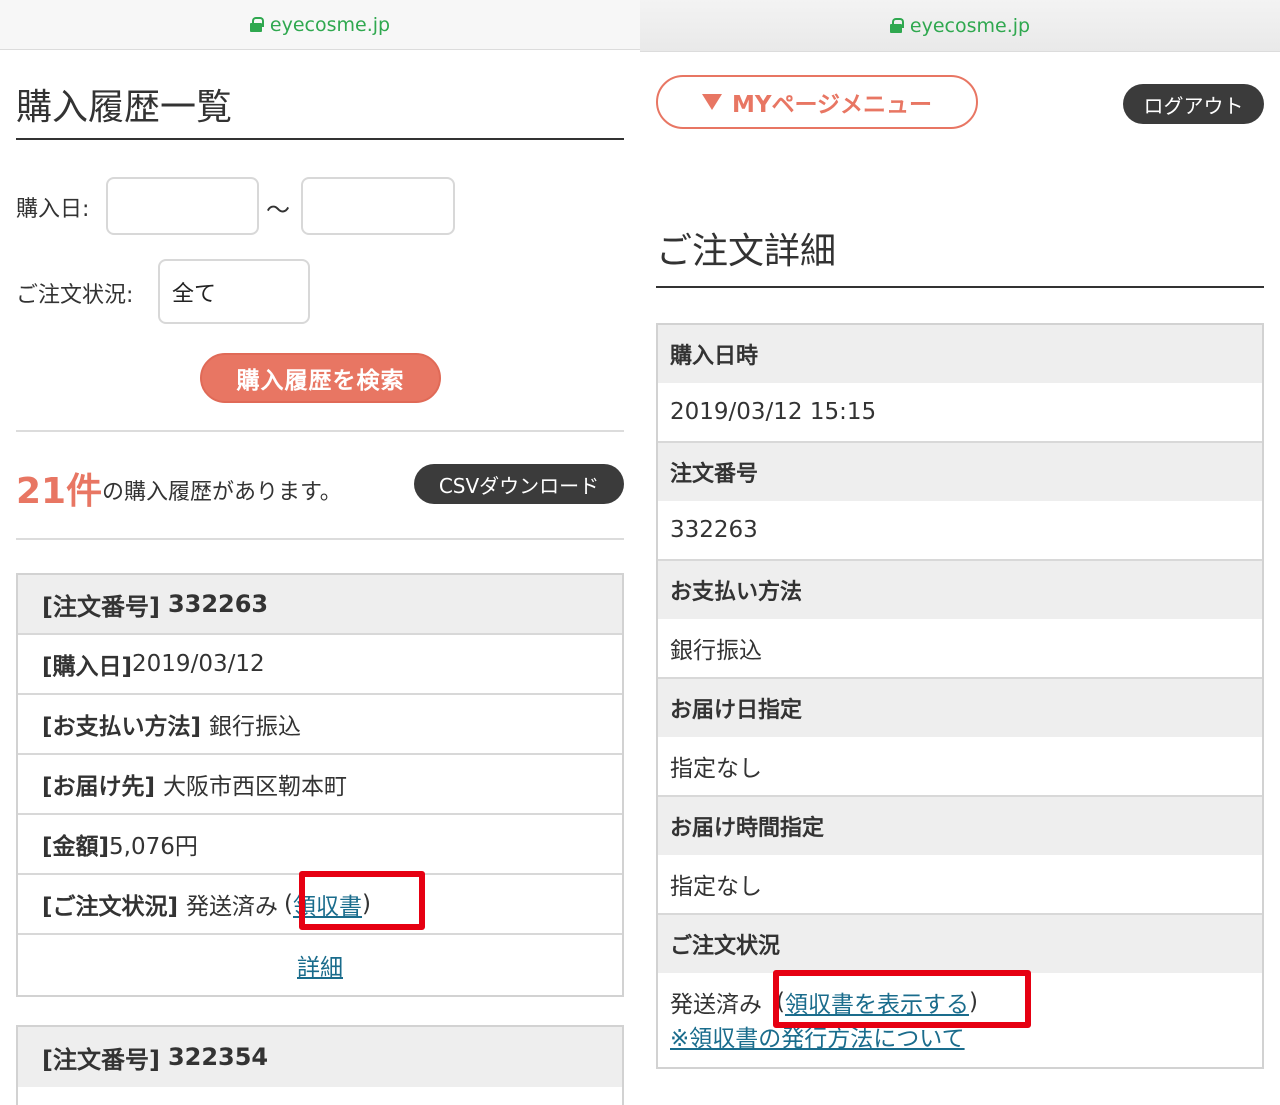 This screenshot has height=1105, width=1280. What do you see at coordinates (519, 484) in the screenshot?
I see `csv-download-button: CSVダウンロード` at bounding box center [519, 484].